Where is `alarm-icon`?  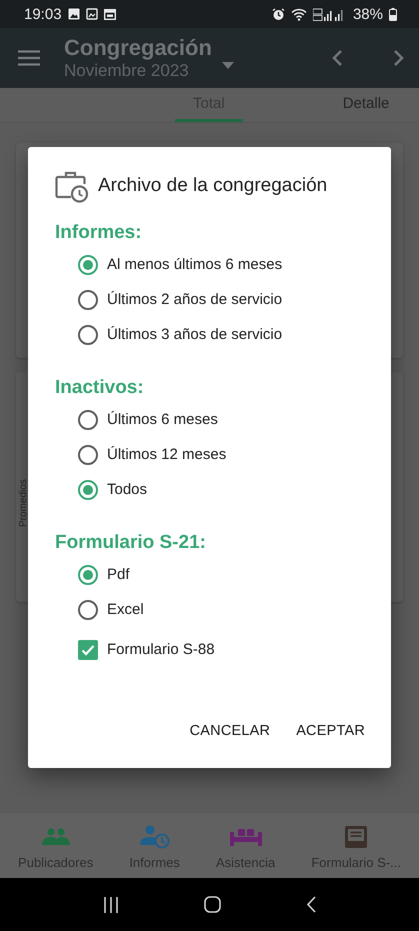
alarm-icon is located at coordinates (278, 14).